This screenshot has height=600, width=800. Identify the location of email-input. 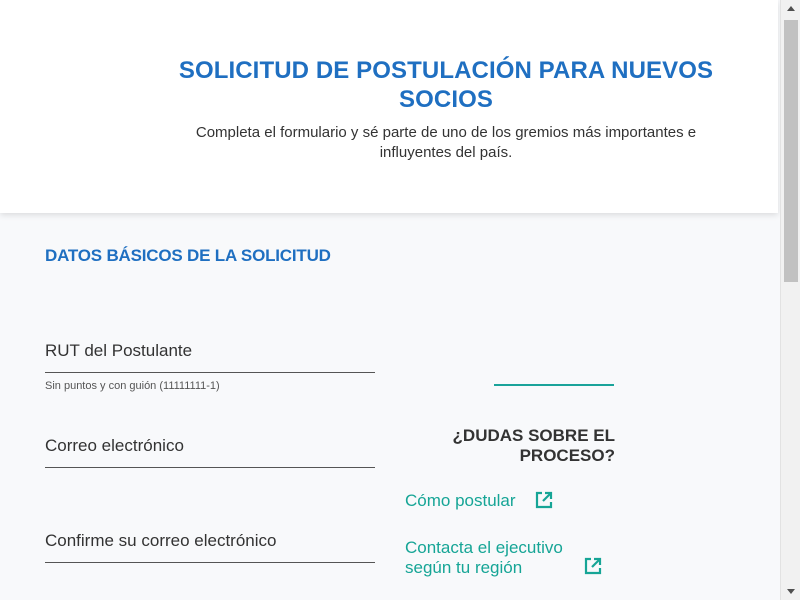
(210, 452).